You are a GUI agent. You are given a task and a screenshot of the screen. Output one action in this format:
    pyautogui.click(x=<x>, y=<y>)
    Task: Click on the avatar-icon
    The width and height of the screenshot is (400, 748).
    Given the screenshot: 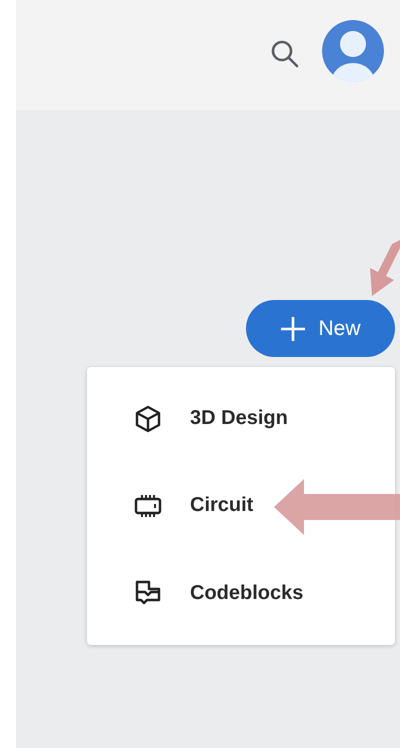 What is the action you would take?
    pyautogui.click(x=353, y=51)
    